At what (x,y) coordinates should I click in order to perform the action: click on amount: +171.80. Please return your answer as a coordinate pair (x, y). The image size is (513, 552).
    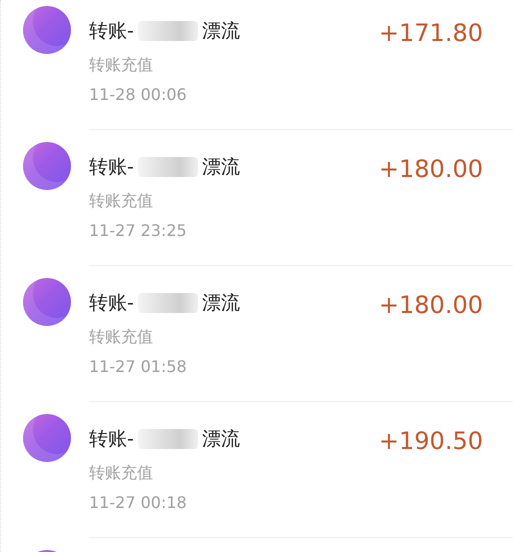
    Looking at the image, I should click on (430, 33).